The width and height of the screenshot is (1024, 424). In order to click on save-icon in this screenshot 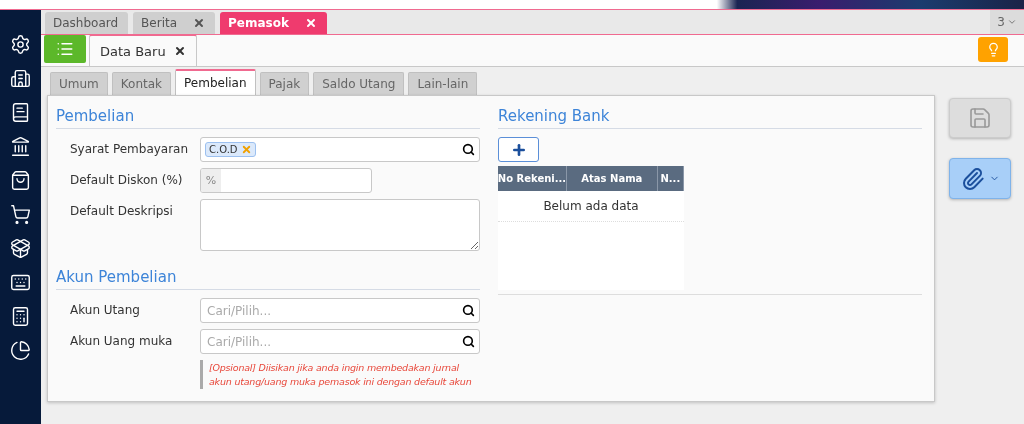, I will do `click(980, 118)`.